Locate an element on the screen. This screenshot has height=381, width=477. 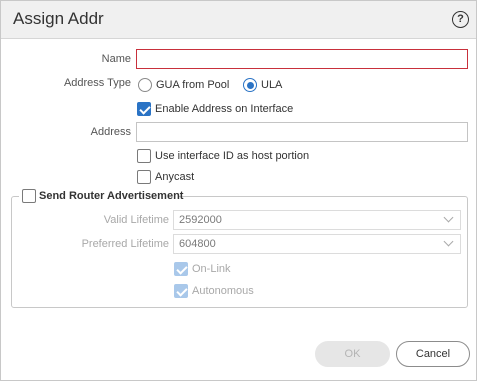
cancel-button: Cancel is located at coordinates (433, 354).